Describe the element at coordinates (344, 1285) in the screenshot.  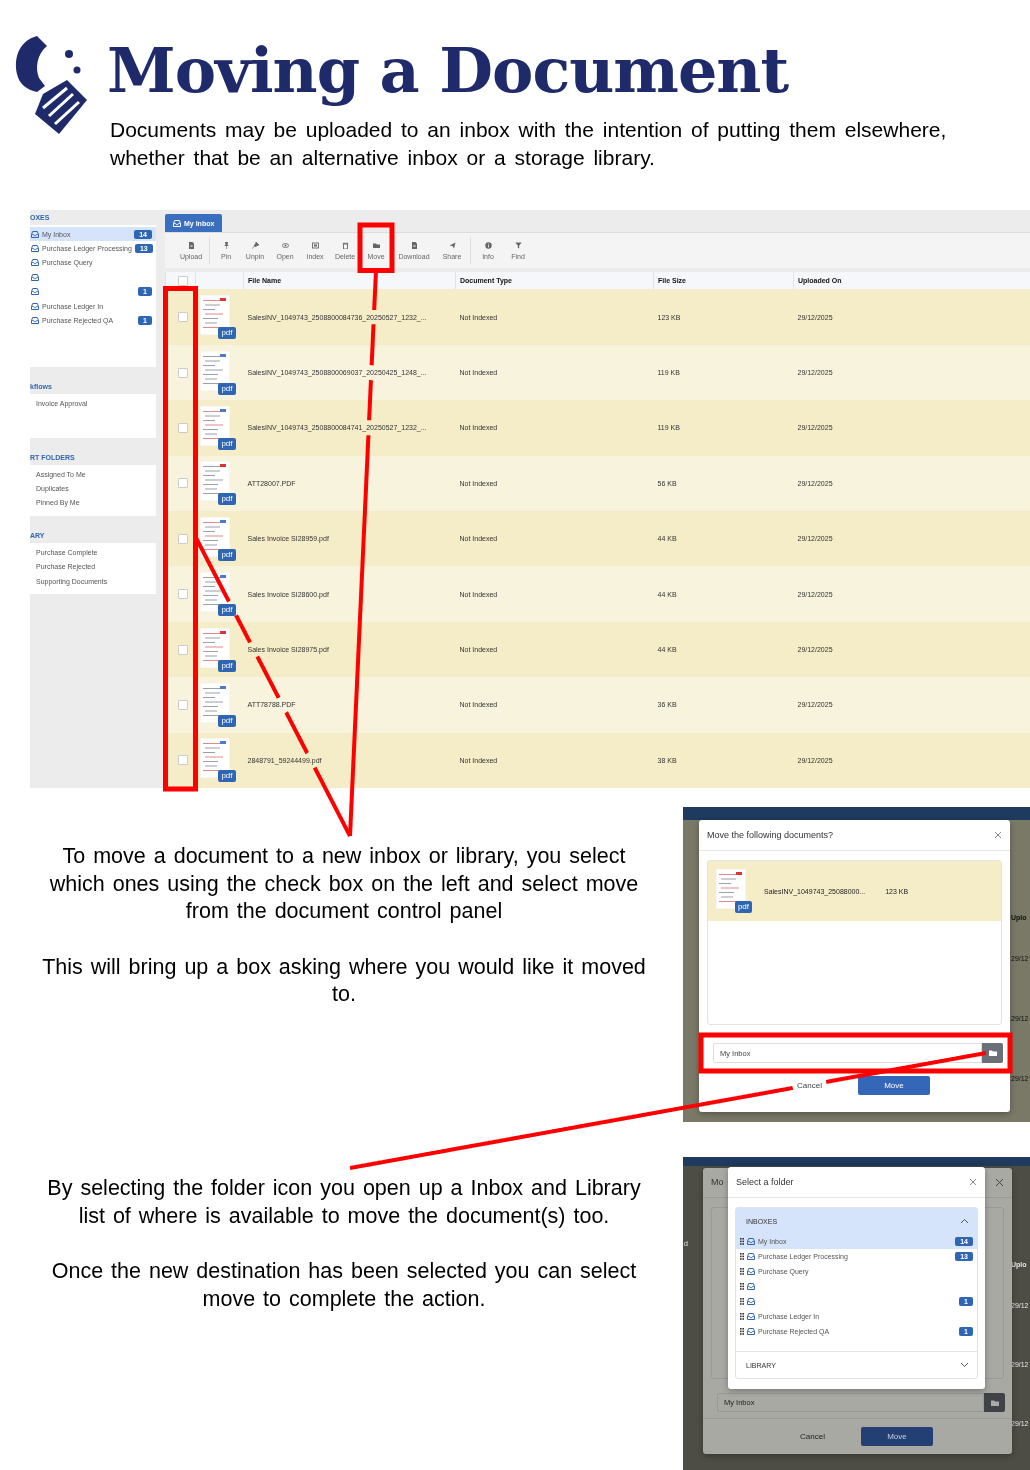
I see `instruction-text: Once the new destination has been selected you can select move to complete the action.` at that location.